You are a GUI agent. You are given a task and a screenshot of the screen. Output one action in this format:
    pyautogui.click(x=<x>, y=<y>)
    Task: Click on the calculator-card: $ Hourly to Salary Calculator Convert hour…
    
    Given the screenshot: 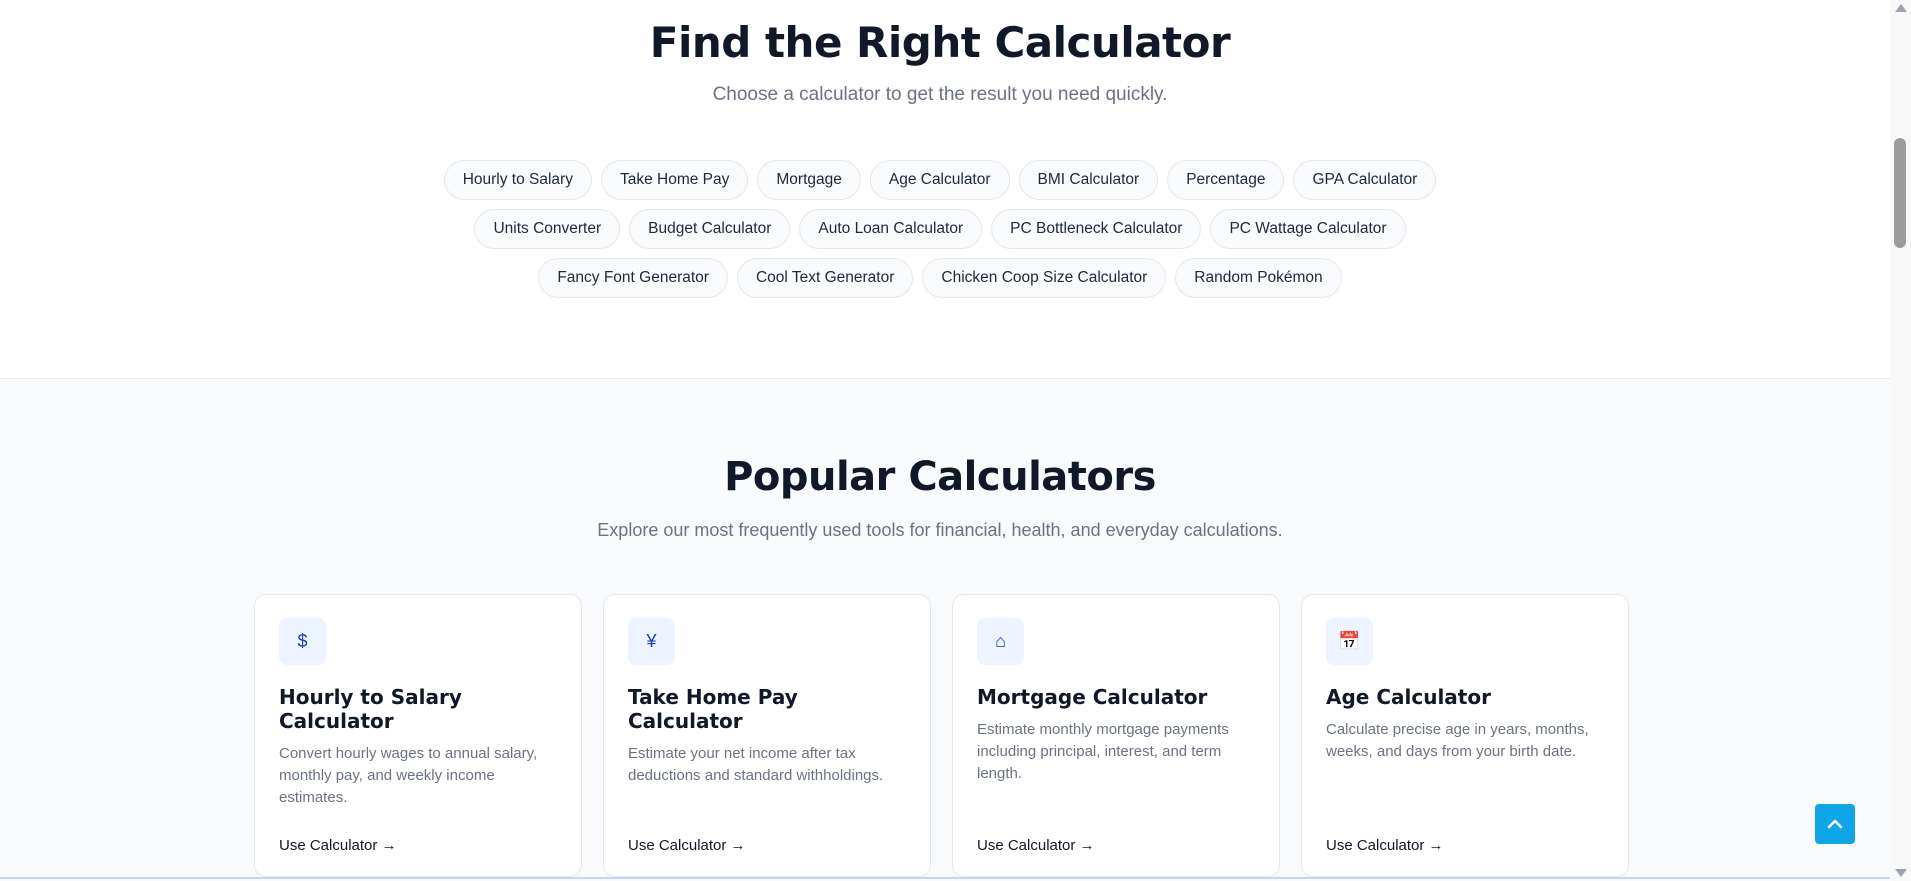 What is the action you would take?
    pyautogui.click(x=418, y=735)
    